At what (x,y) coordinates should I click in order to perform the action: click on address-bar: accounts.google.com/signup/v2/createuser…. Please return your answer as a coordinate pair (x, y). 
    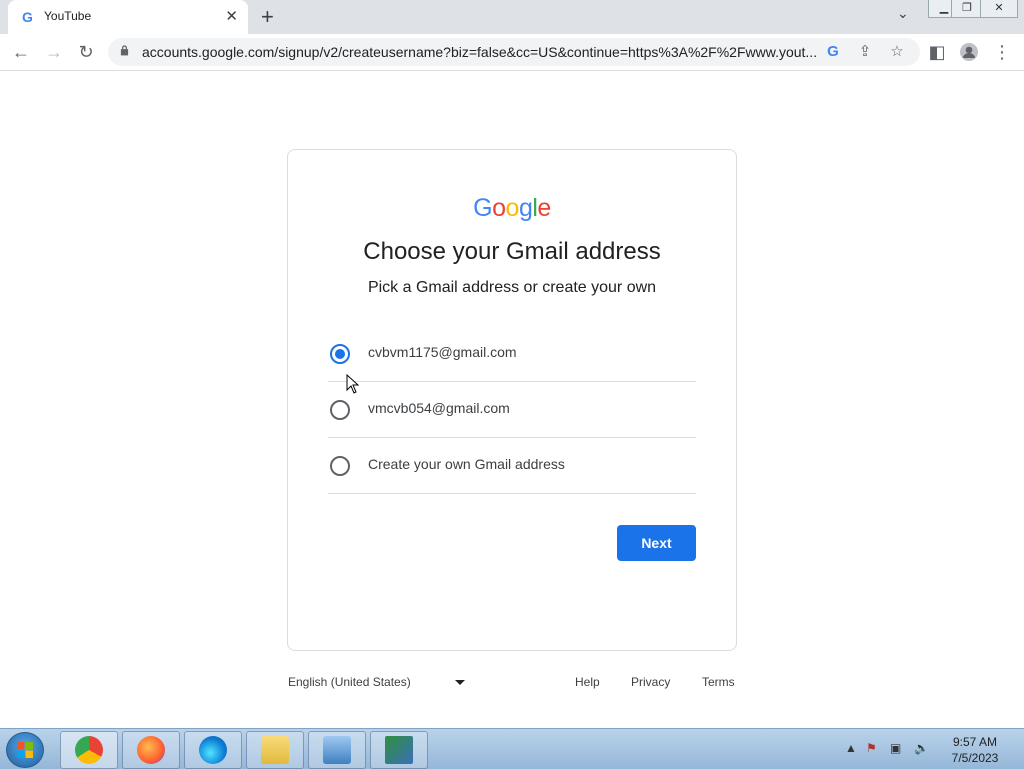
    Looking at the image, I should click on (514, 52).